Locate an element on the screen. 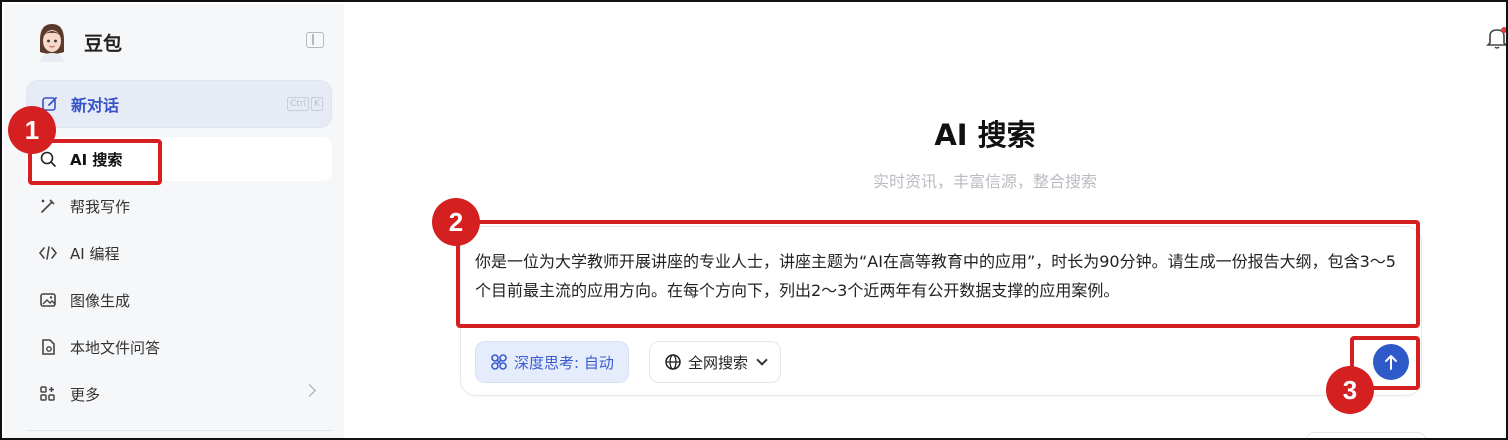  chevron-down-icon is located at coordinates (762, 360).